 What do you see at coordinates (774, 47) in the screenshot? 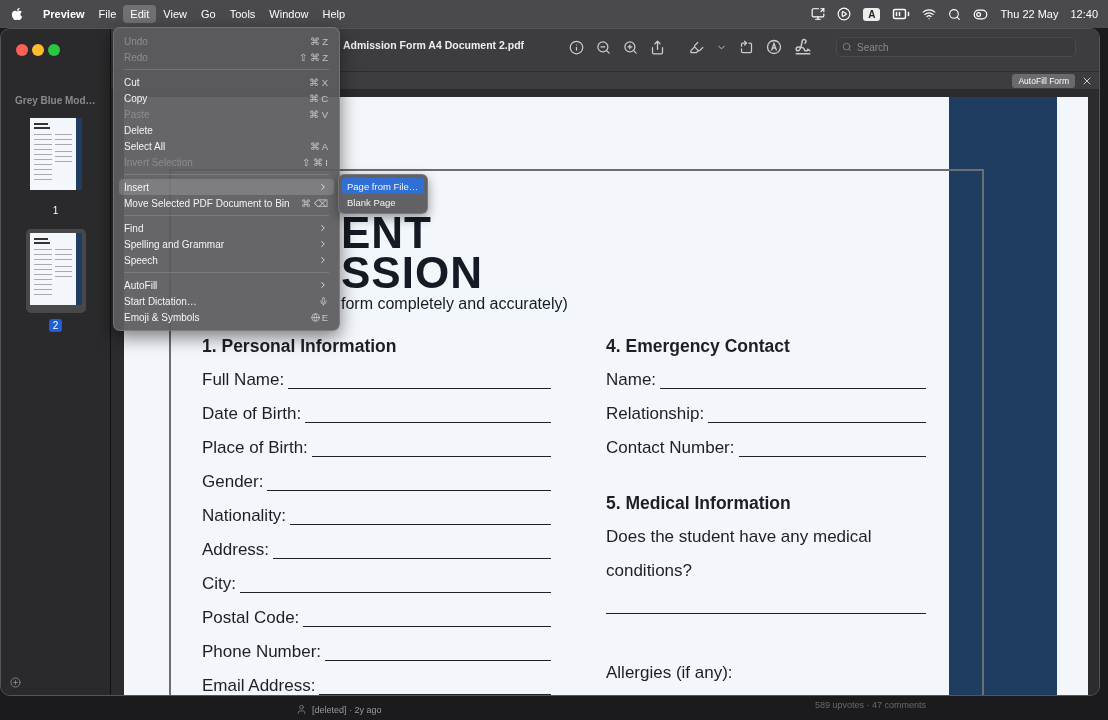
I see `markup-icon` at bounding box center [774, 47].